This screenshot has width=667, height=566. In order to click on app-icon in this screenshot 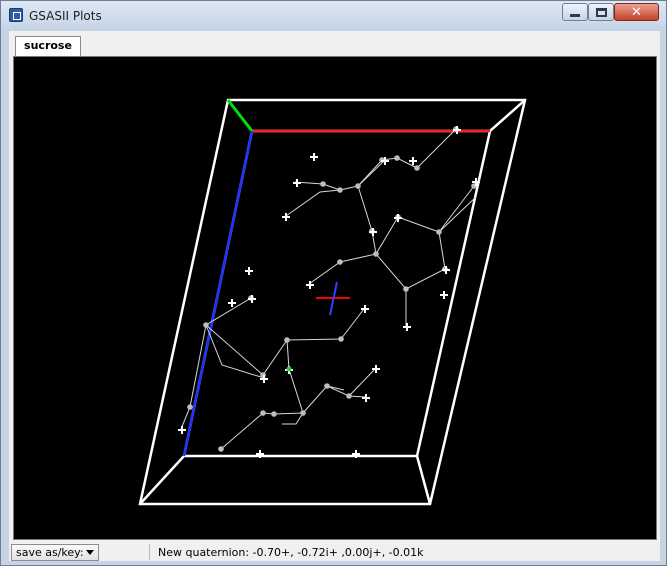, I will do `click(16, 15)`.